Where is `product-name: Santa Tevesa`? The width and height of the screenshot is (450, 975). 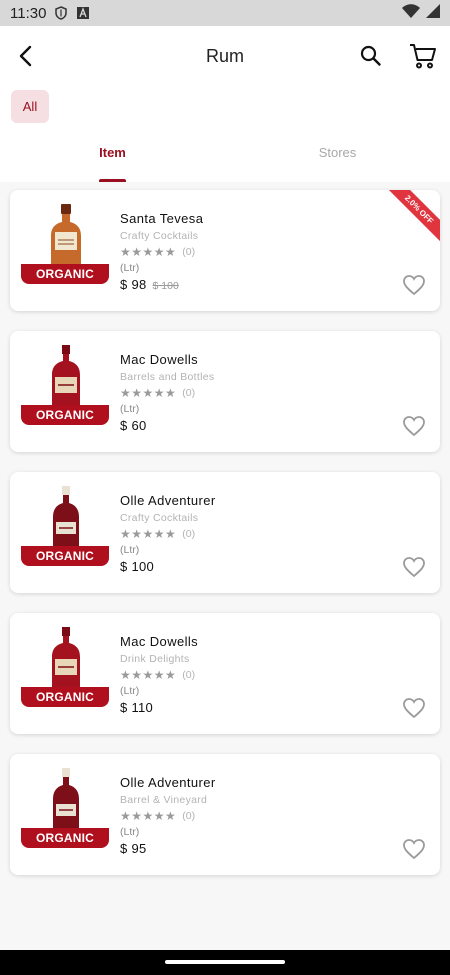
product-name: Santa Tevesa is located at coordinates (162, 218).